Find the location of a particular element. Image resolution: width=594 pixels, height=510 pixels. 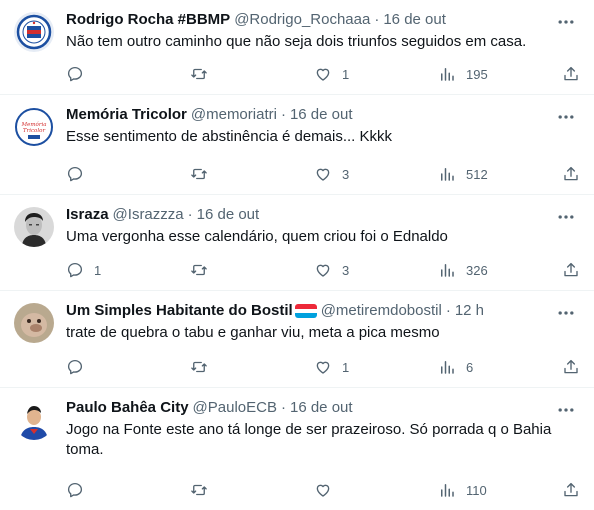

memoria-tricolor-logo-icon: Memória Tricolor is located at coordinates (34, 127).